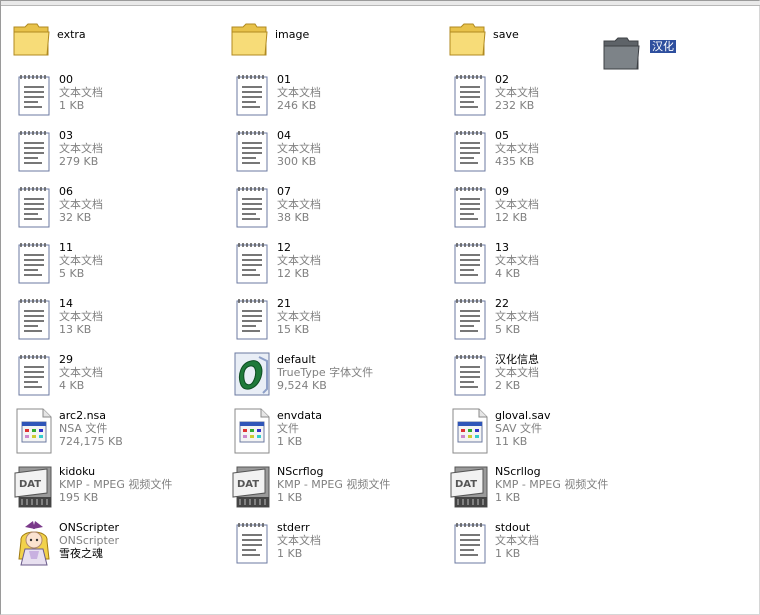 The image size is (760, 615). Describe the element at coordinates (116, 41) in the screenshot. I see `folder-item-extra: extra` at that location.